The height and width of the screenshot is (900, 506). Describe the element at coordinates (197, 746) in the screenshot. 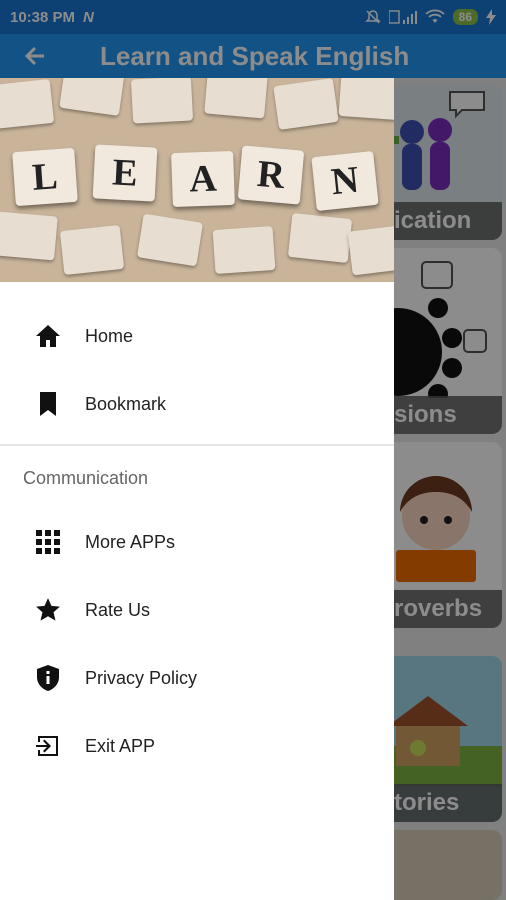

I see `drawer-item-exit-app: Exit APP` at that location.